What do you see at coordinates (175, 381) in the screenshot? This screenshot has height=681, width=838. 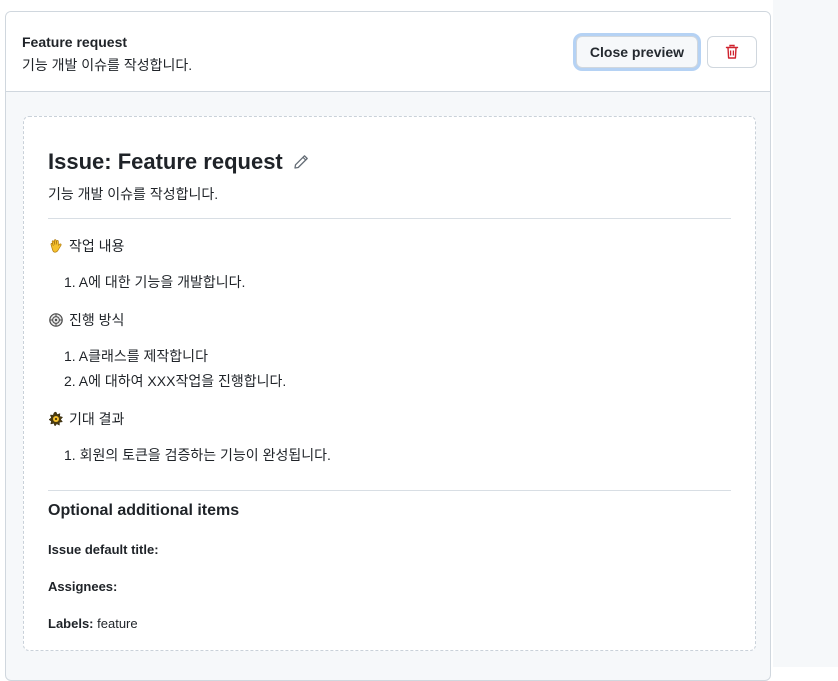 I see `list-item: 2. A에 대하여 XXX작업을 진행합니다.` at bounding box center [175, 381].